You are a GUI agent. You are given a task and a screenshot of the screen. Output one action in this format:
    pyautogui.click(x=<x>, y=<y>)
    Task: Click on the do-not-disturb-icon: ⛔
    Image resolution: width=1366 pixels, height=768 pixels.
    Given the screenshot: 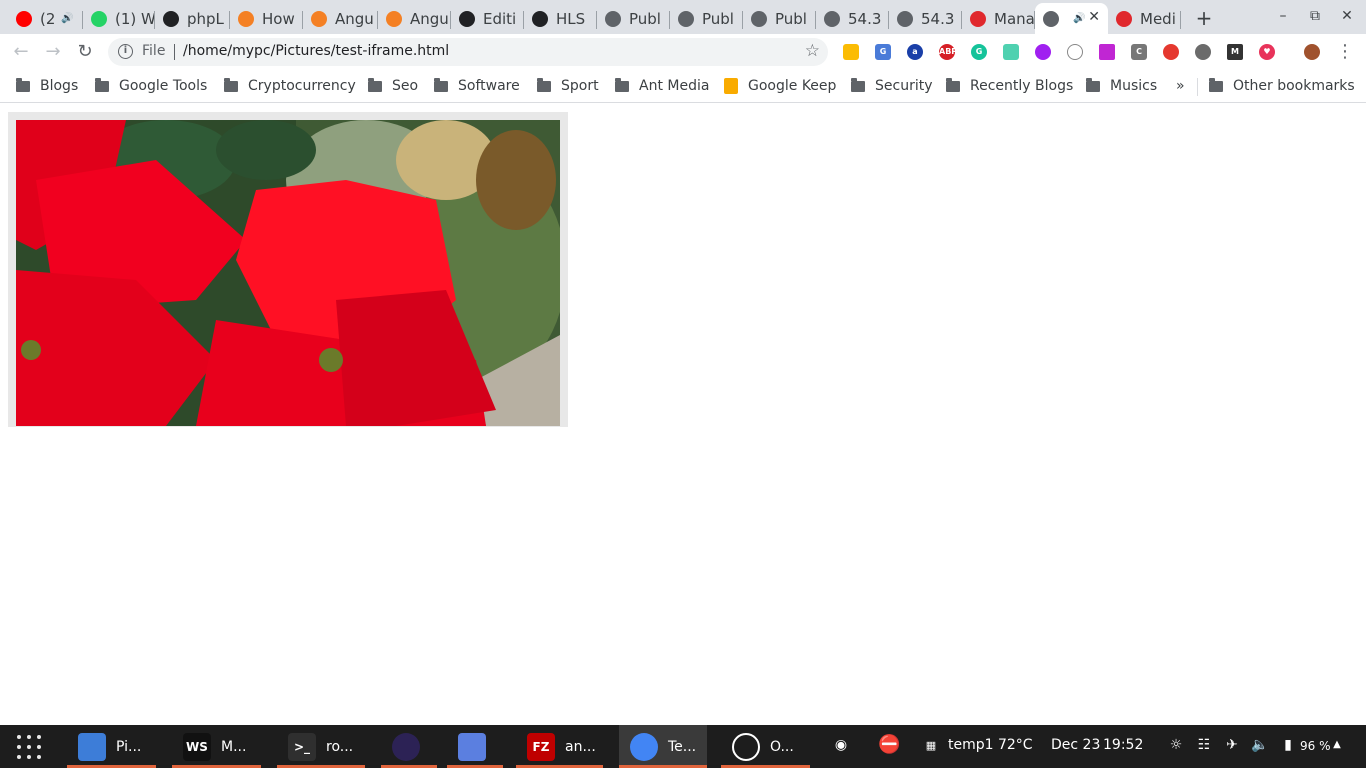 What is the action you would take?
    pyautogui.click(x=889, y=744)
    